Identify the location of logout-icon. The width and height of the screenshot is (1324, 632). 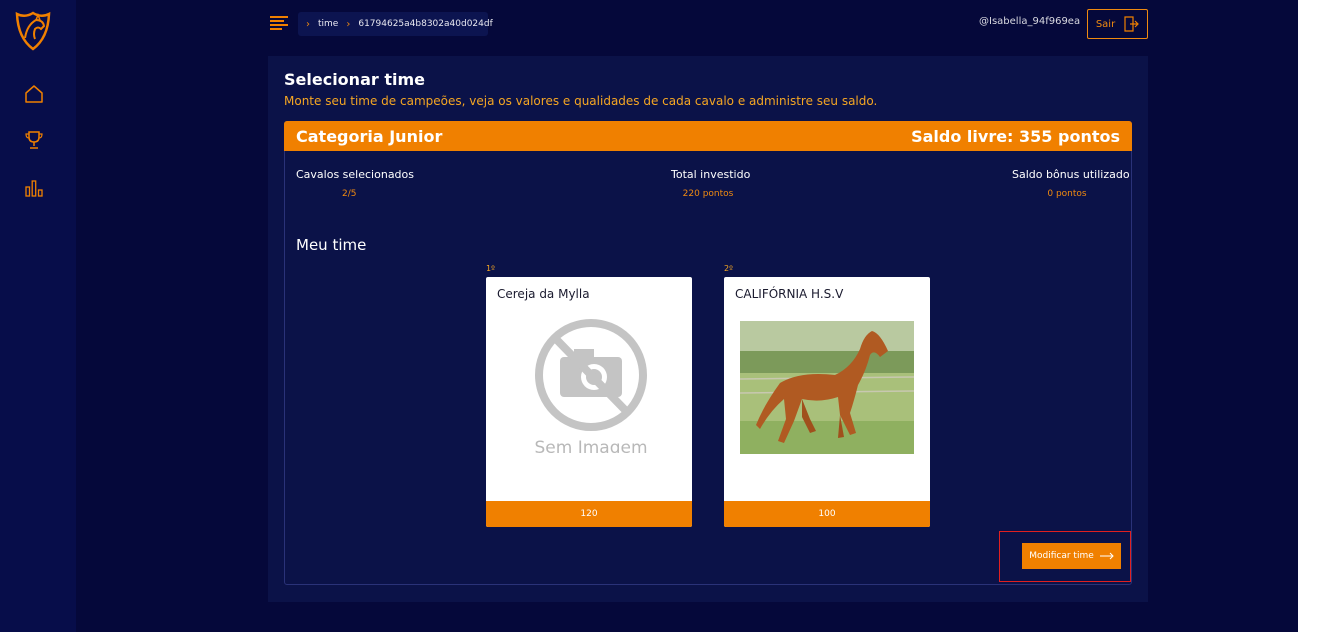
(1132, 24).